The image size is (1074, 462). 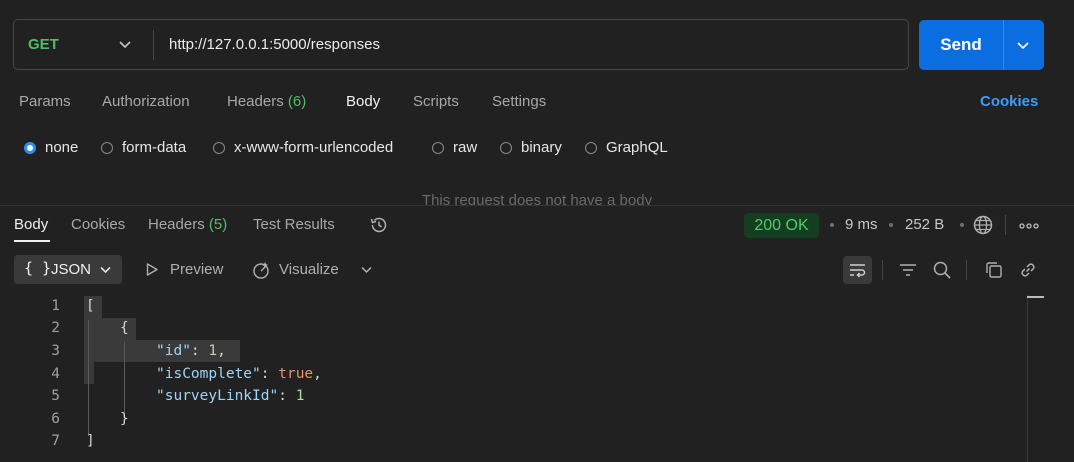 What do you see at coordinates (296, 374) in the screenshot?
I see `json-value: true` at bounding box center [296, 374].